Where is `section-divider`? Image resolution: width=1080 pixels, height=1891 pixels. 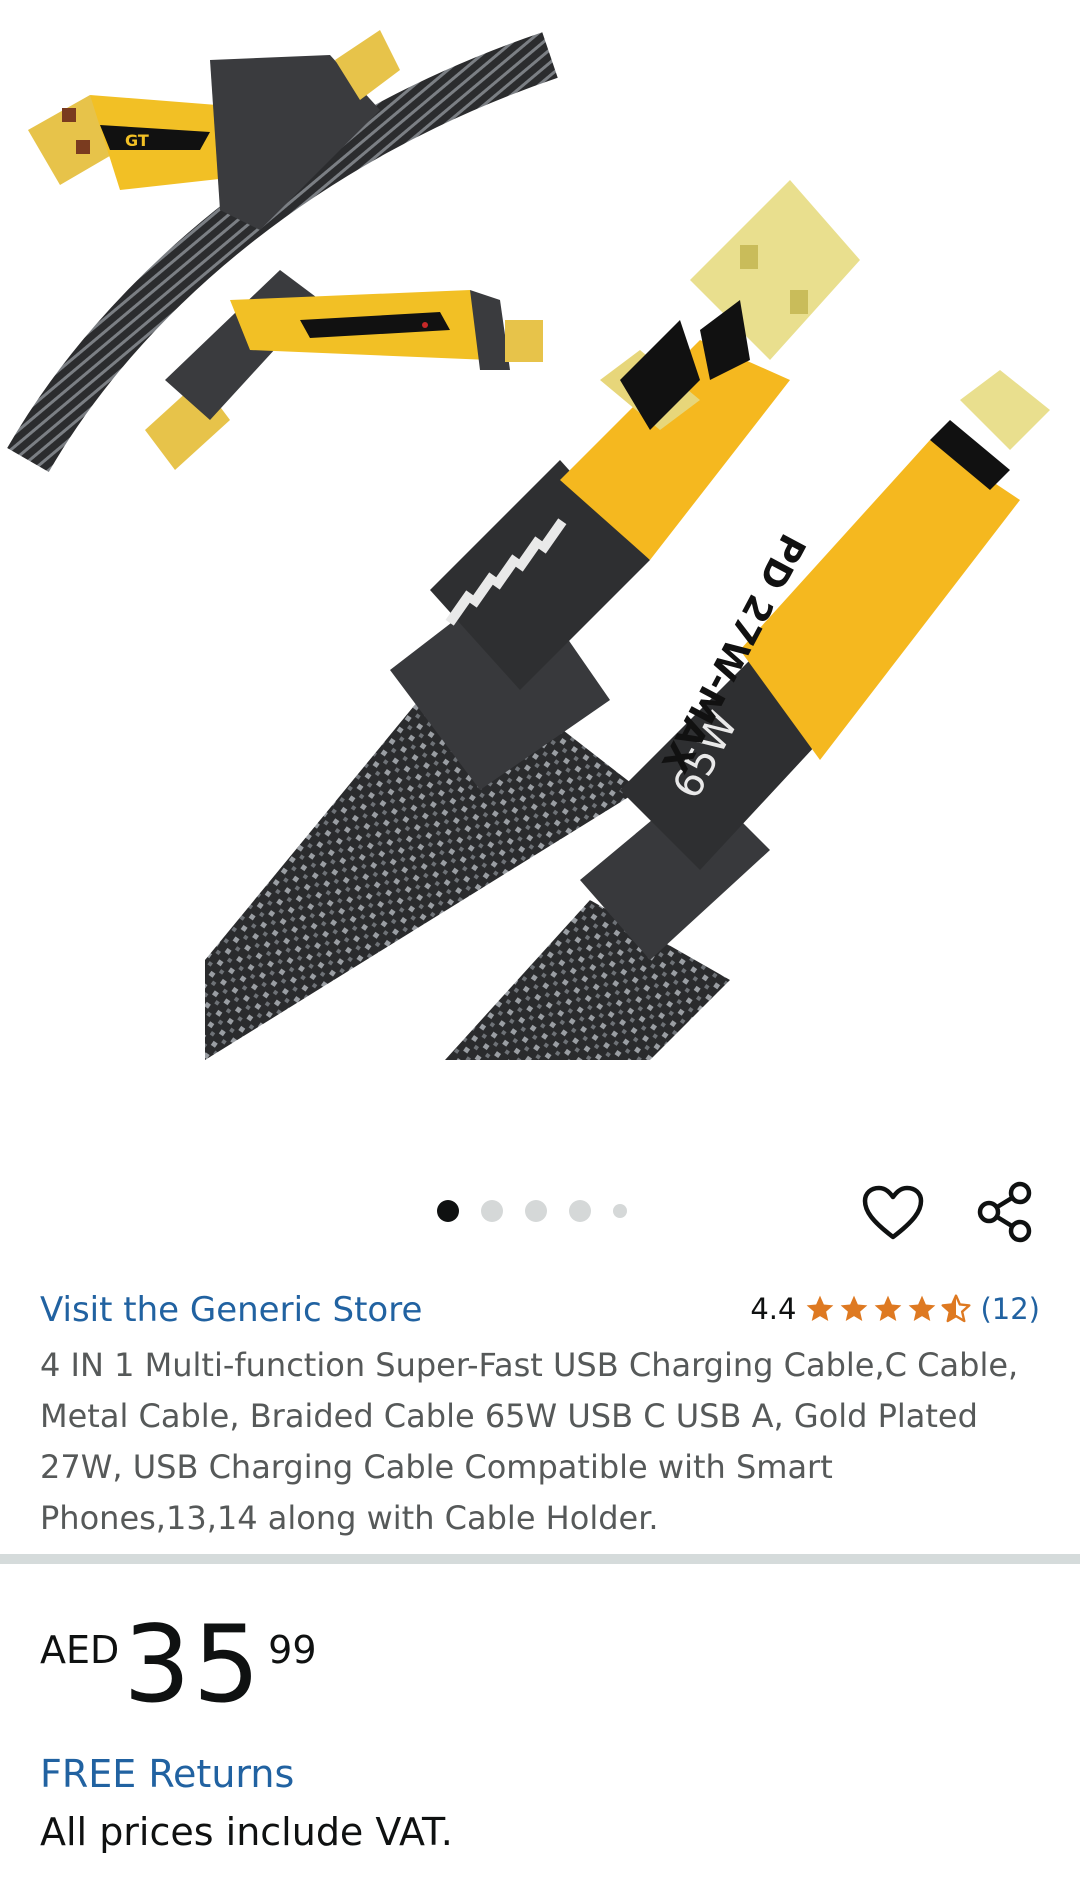 section-divider is located at coordinates (540, 1559).